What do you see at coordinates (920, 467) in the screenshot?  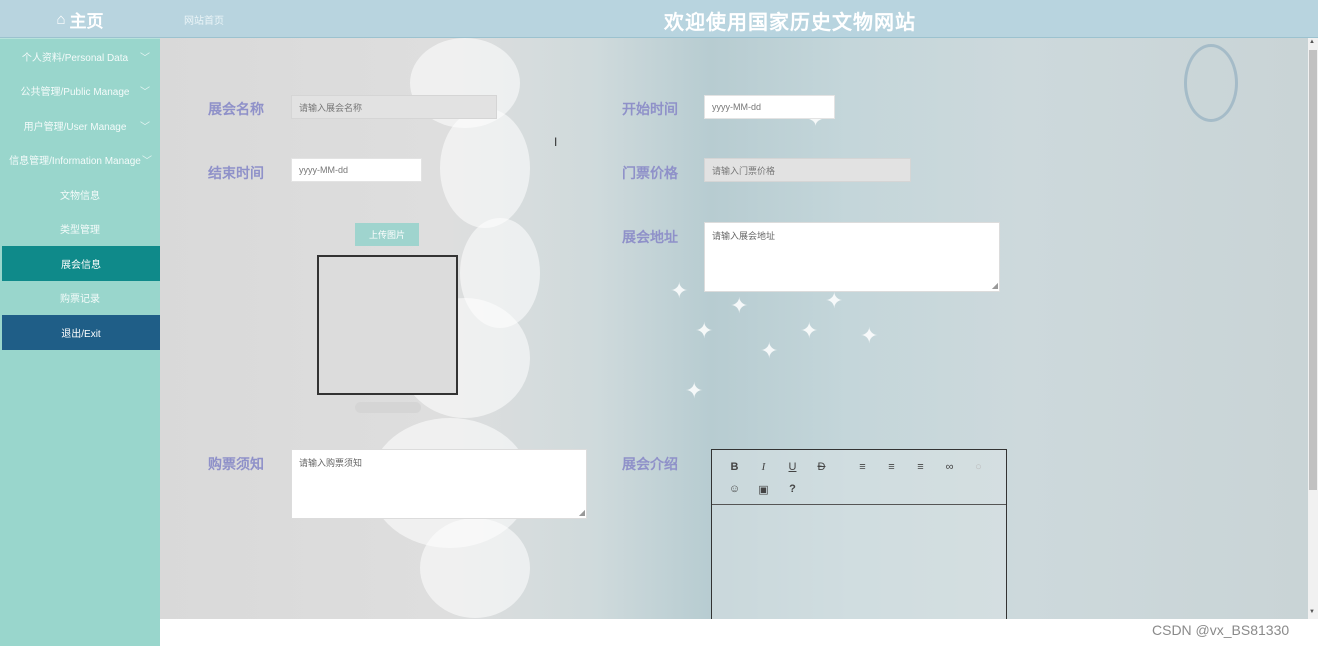 I see `align-right-icon: ≡` at bounding box center [920, 467].